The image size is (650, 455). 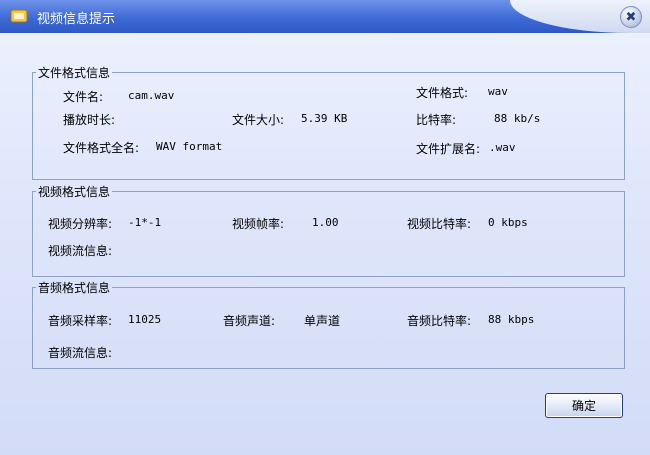 I want to click on close-icon: ✖, so click(x=631, y=17).